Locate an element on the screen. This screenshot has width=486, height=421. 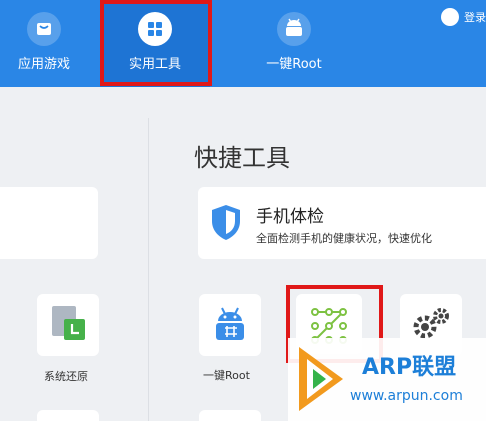
android-root-icon is located at coordinates (230, 326).